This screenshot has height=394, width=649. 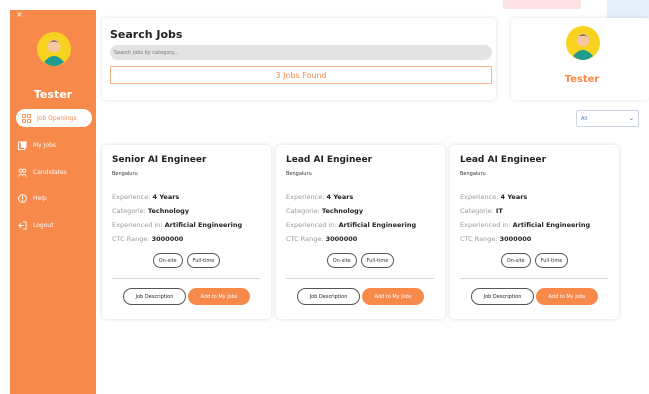 What do you see at coordinates (301, 75) in the screenshot?
I see `results-count: 3 Jobs Found` at bounding box center [301, 75].